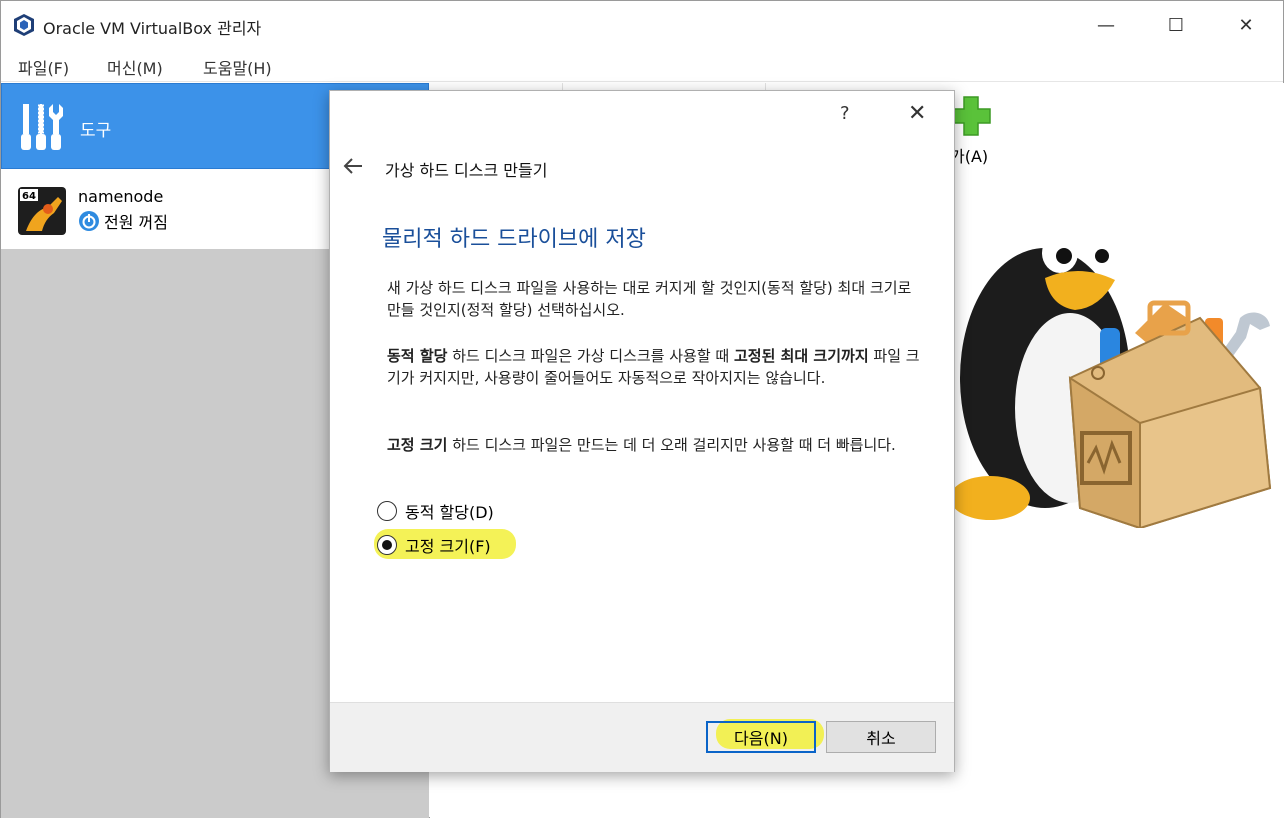 The image size is (1284, 818). Describe the element at coordinates (89, 221) in the screenshot. I see `power-off-icon` at that location.